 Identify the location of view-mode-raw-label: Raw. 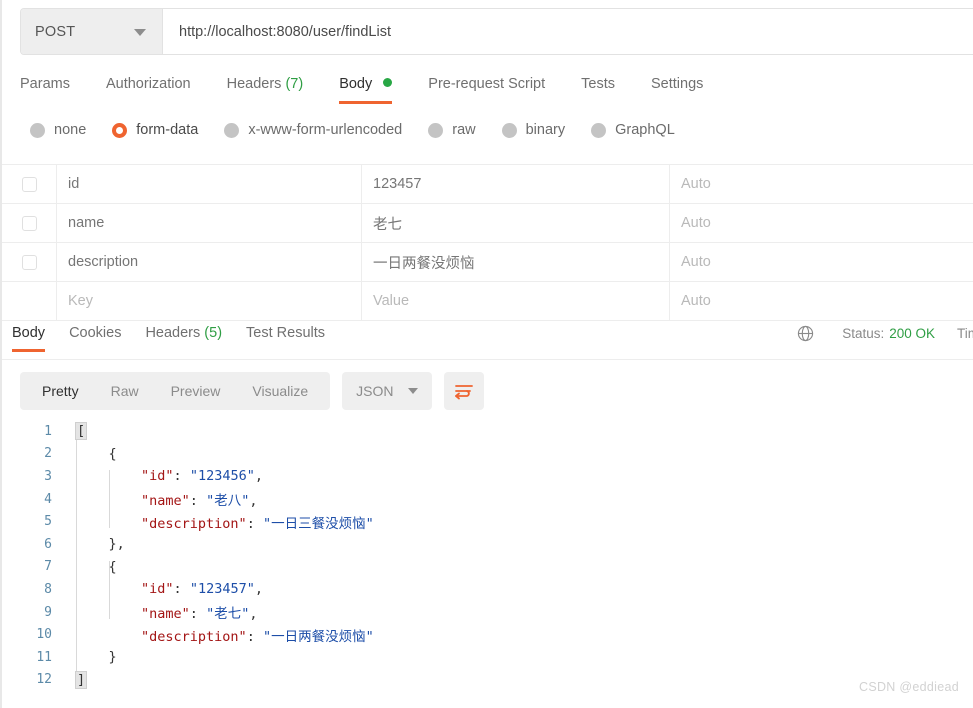
(124, 391).